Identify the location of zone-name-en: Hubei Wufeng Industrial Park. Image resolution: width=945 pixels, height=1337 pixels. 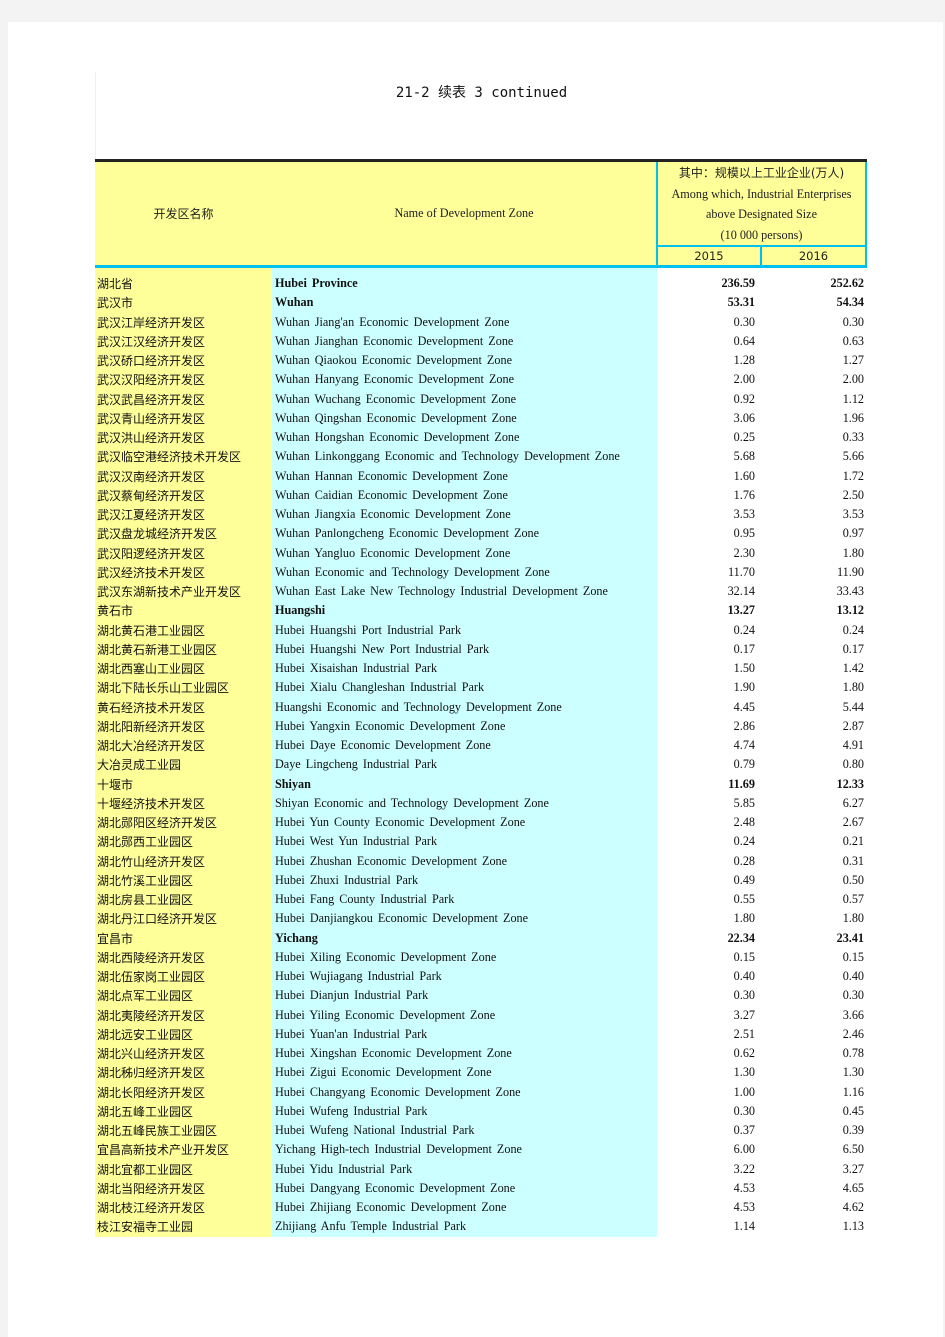
(464, 1111).